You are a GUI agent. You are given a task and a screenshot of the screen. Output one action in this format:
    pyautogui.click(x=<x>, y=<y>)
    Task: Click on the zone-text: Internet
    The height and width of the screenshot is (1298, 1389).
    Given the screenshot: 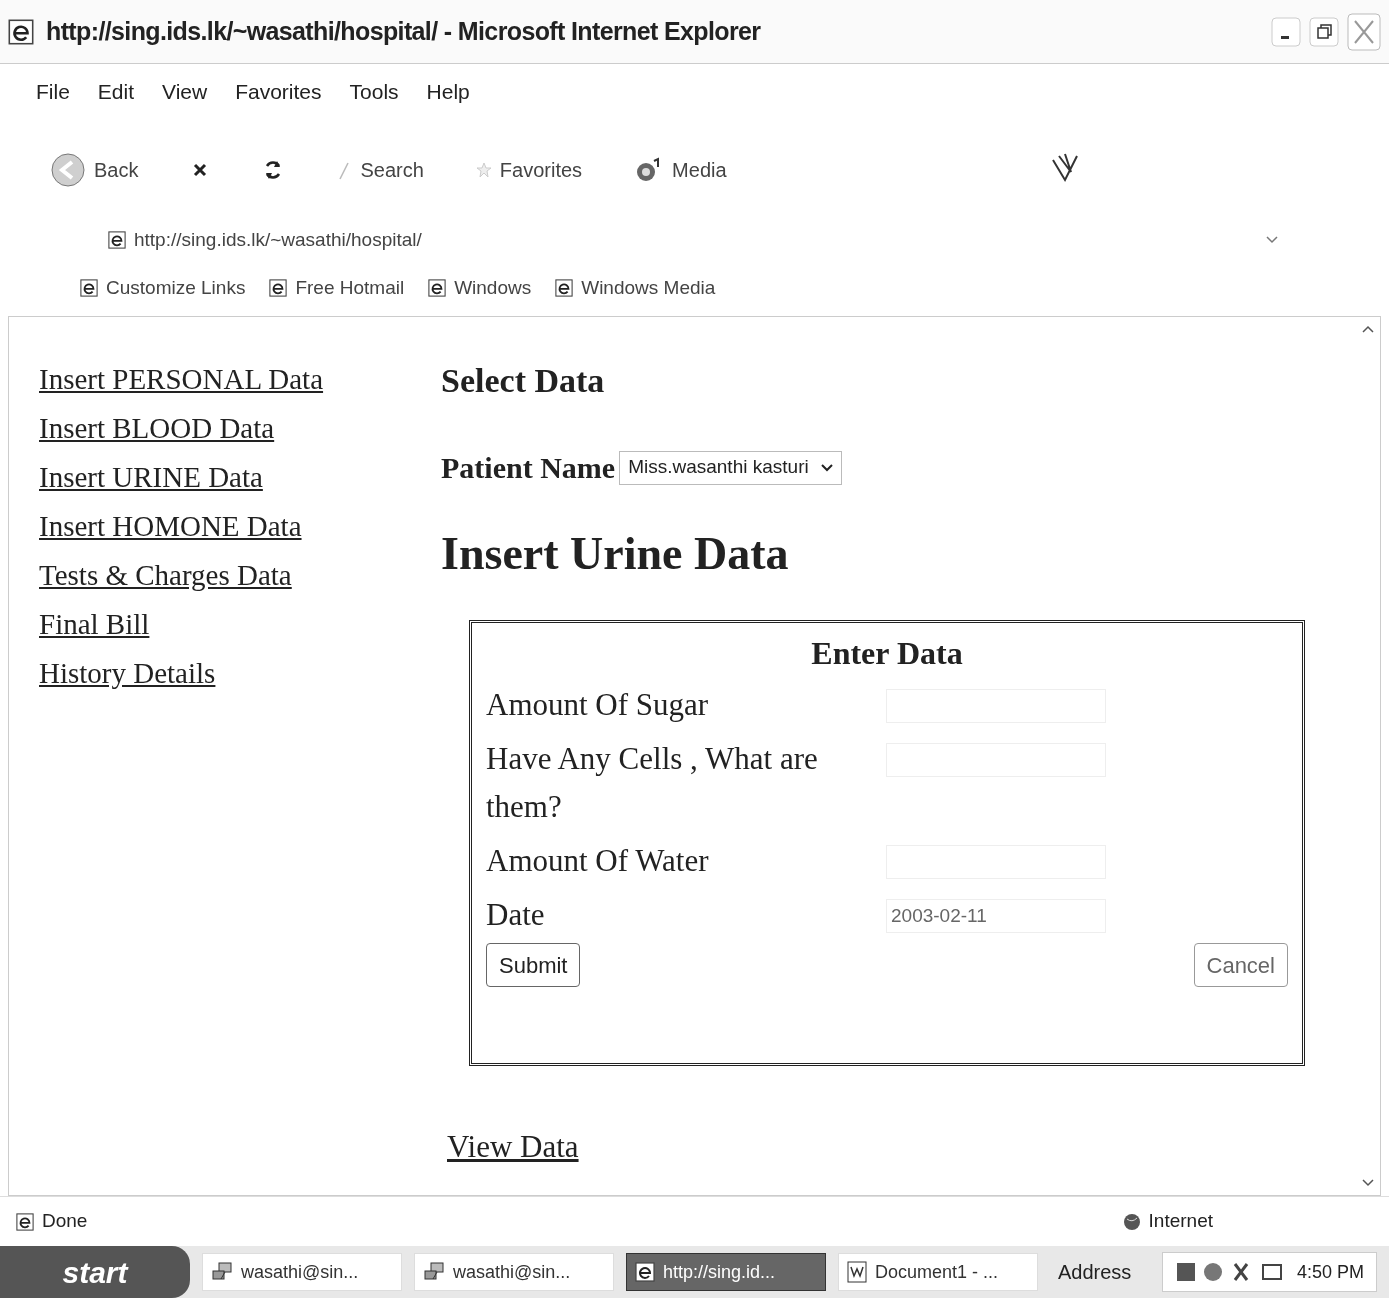 What is the action you would take?
    pyautogui.click(x=1180, y=1221)
    